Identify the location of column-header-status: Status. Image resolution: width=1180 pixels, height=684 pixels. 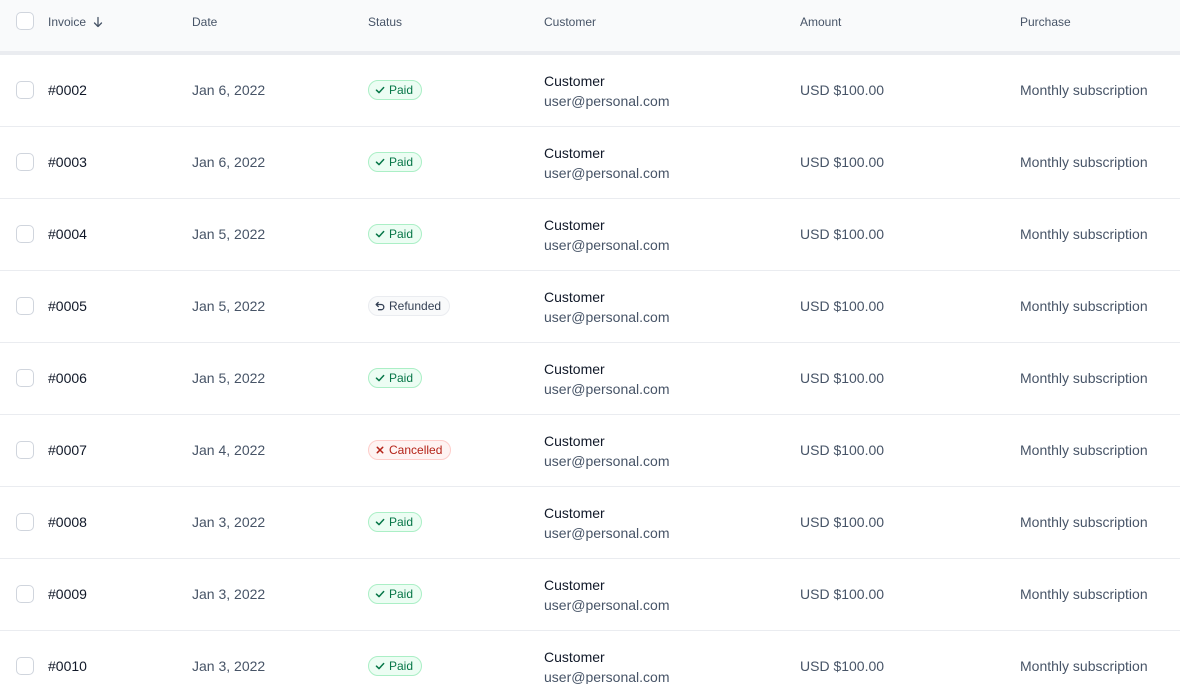
(385, 22).